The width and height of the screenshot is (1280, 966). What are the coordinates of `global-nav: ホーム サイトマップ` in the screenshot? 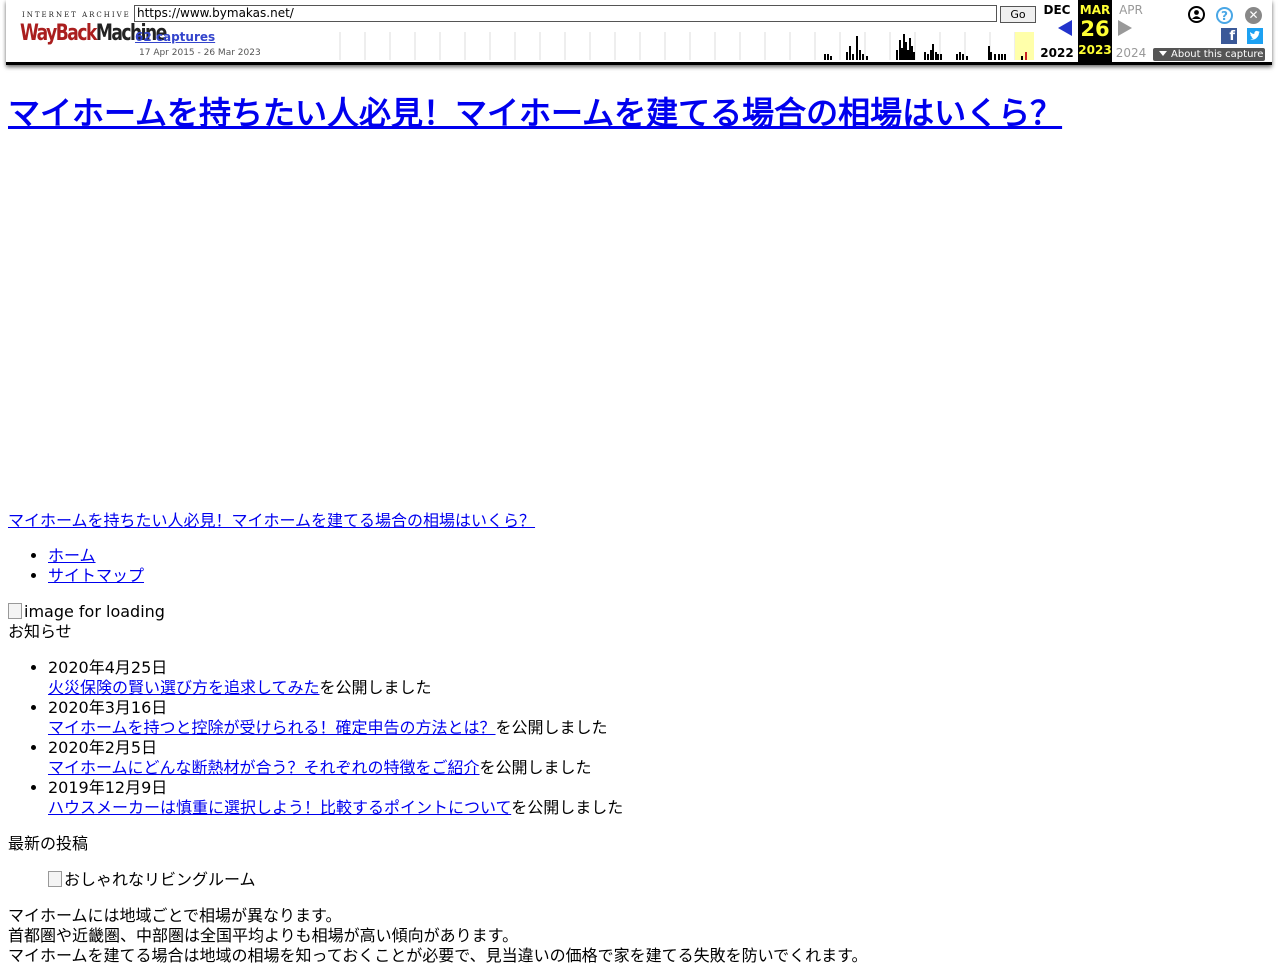 It's located at (72, 566).